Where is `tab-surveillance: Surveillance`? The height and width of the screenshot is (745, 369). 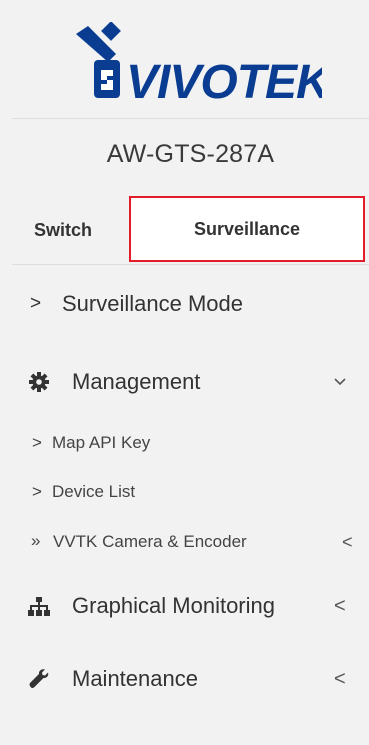
tab-surveillance: Surveillance is located at coordinates (247, 229).